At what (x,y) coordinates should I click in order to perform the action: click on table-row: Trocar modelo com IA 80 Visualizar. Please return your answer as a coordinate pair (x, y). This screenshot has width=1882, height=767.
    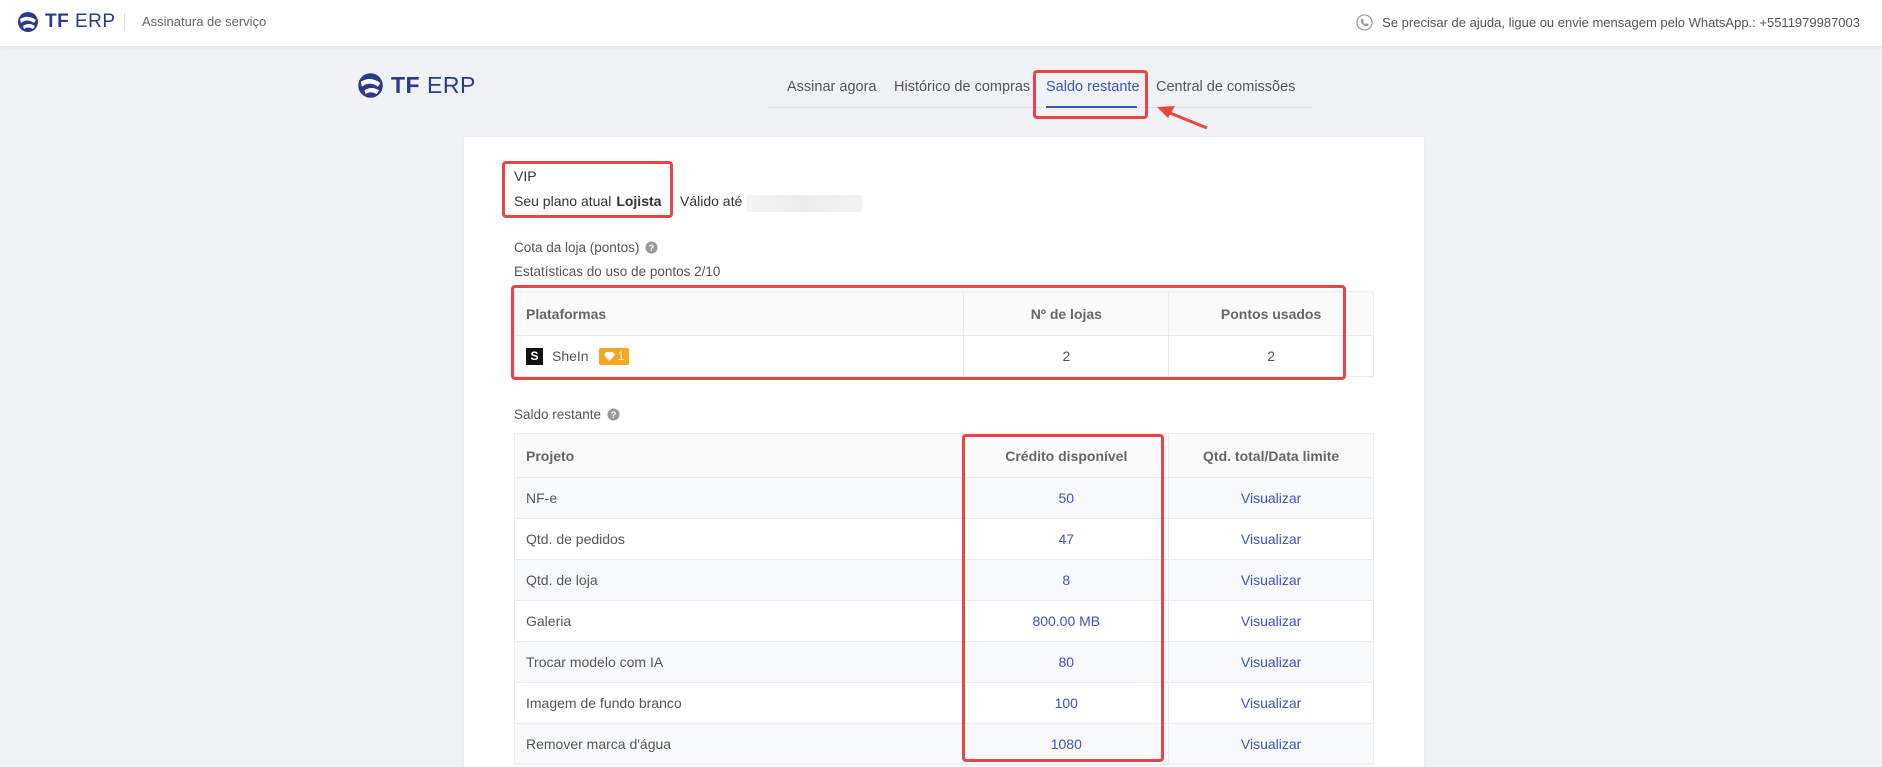
    Looking at the image, I should click on (943, 662).